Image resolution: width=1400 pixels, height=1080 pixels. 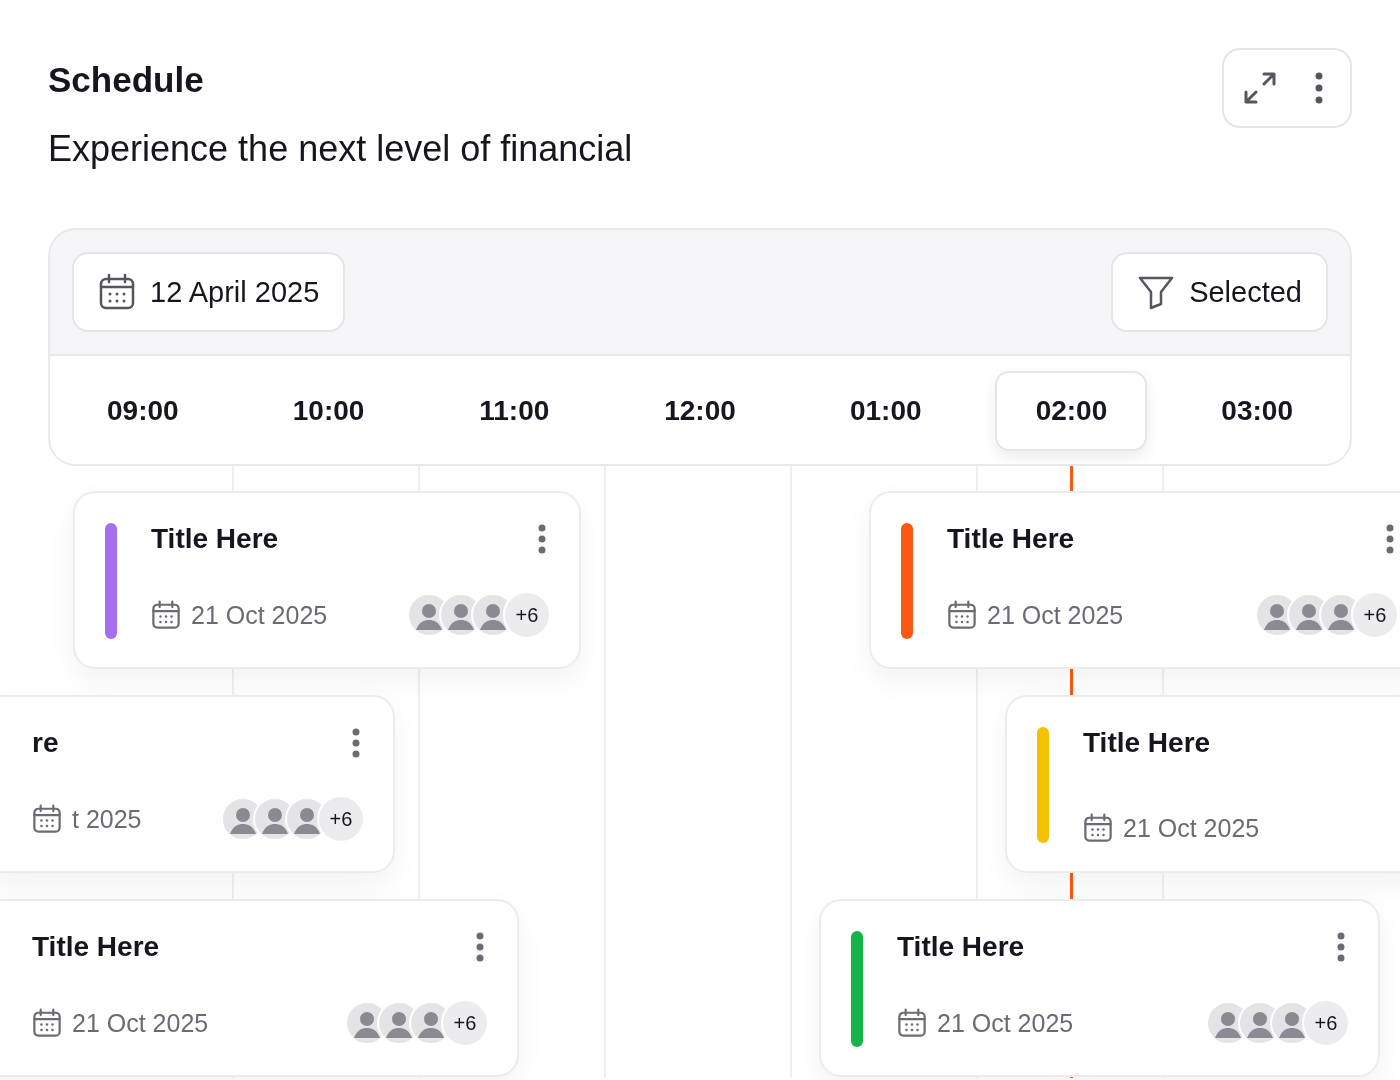 I want to click on page-title: Schedule, so click(x=126, y=80).